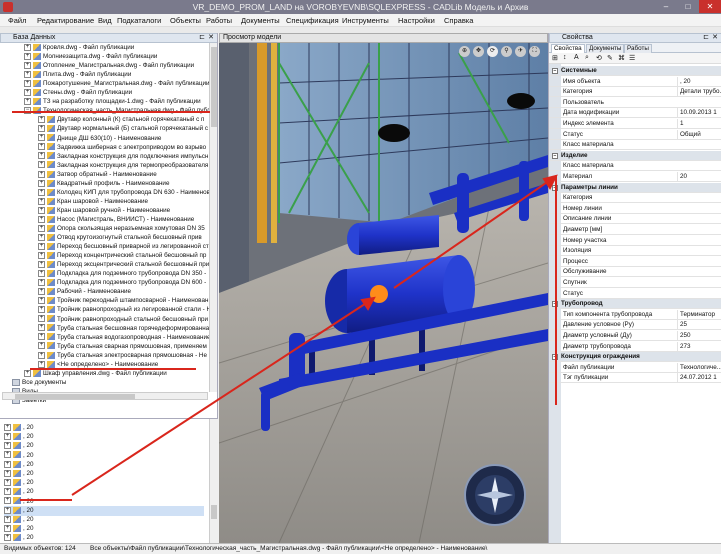 The width and height of the screenshot is (721, 554). What do you see at coordinates (610, 58) in the screenshot?
I see `edit-icon: ✎` at bounding box center [610, 58].